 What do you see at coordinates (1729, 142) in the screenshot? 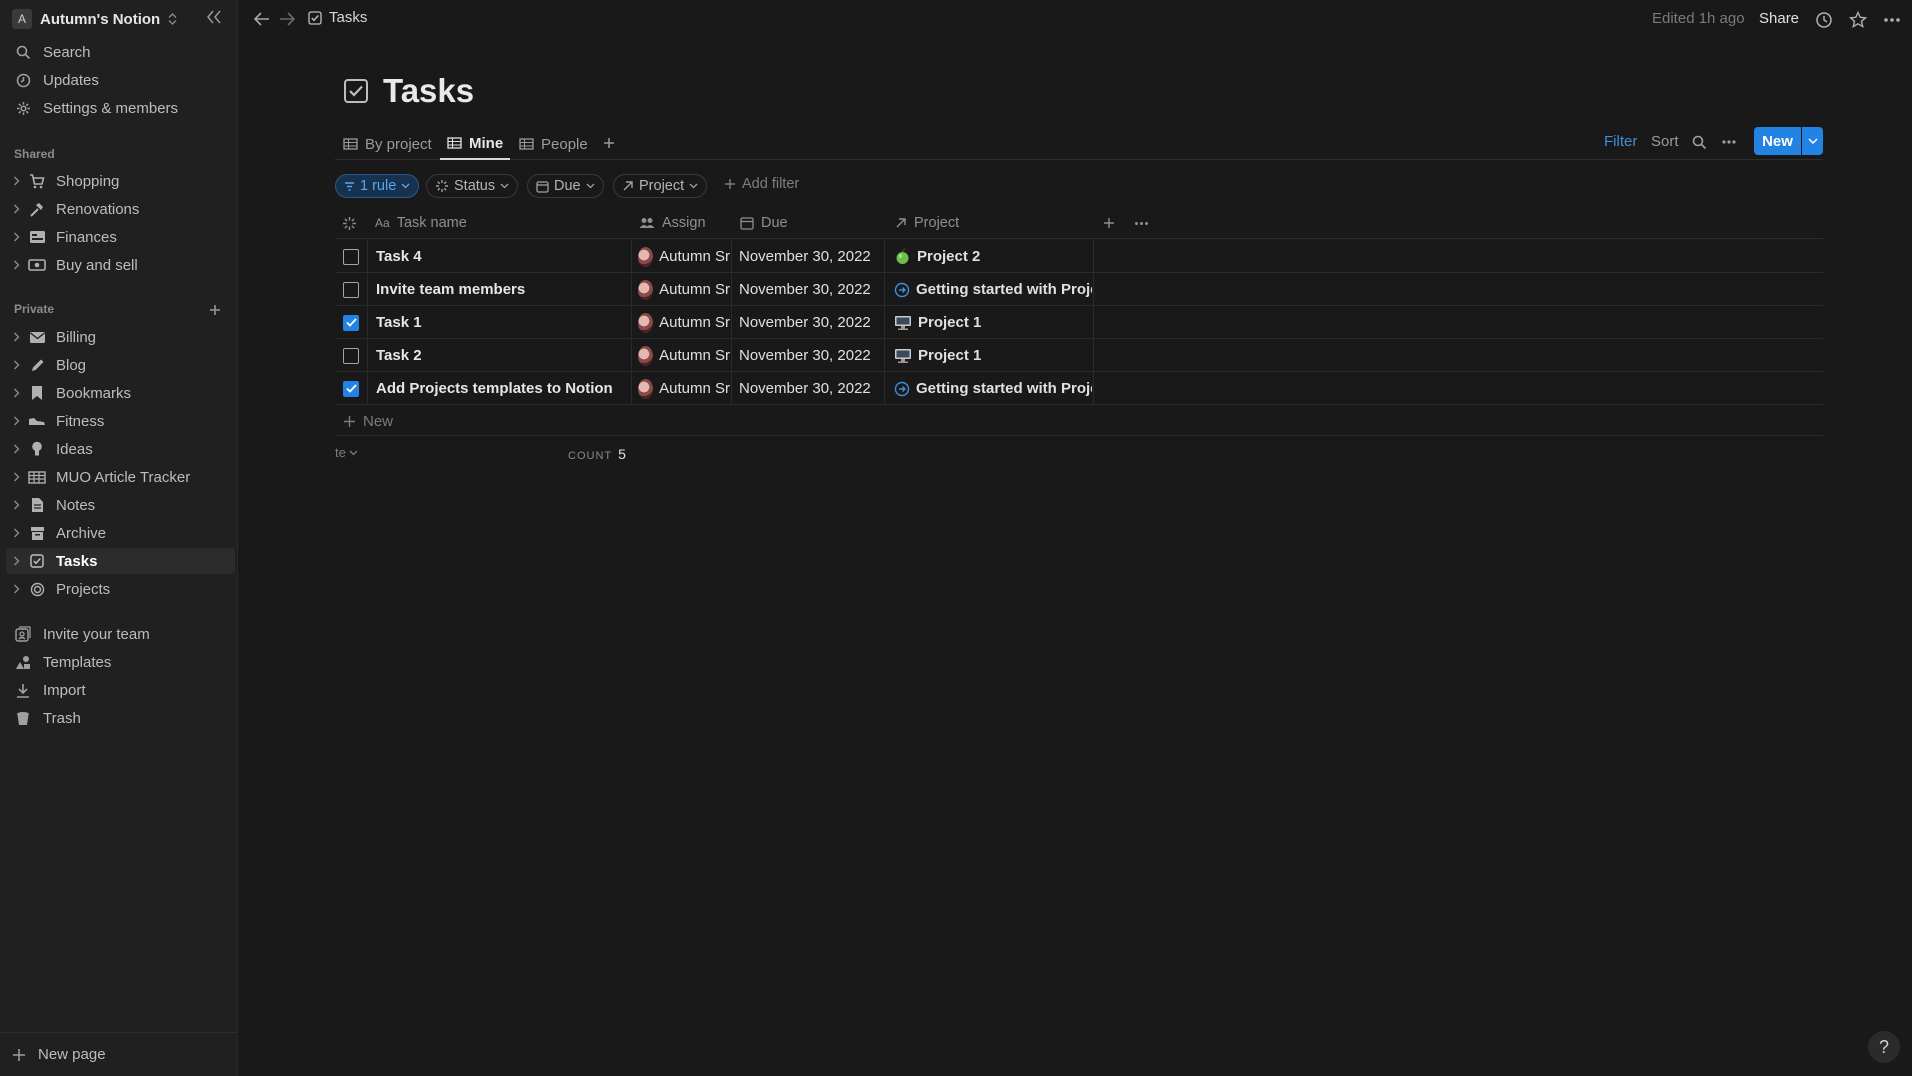
I see `view-options-icon` at bounding box center [1729, 142].